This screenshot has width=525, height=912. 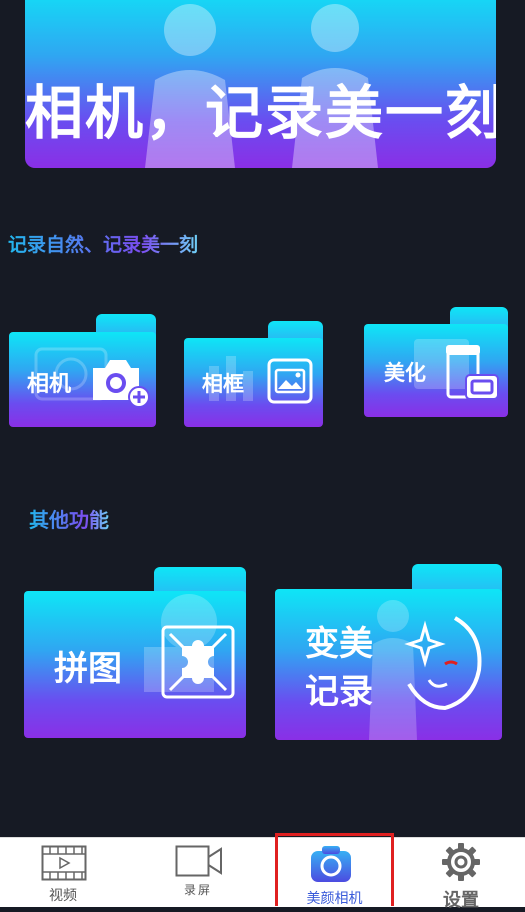 What do you see at coordinates (198, 861) in the screenshot?
I see `video-camera-icon` at bounding box center [198, 861].